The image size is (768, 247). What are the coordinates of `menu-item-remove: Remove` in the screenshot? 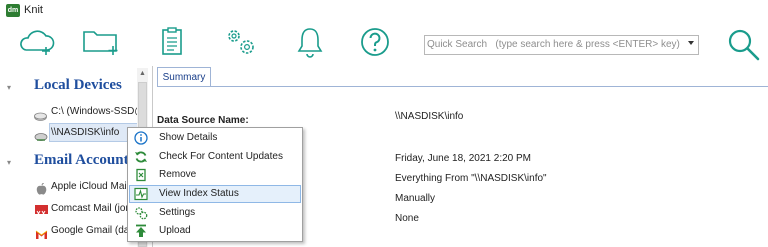 It's located at (215, 175).